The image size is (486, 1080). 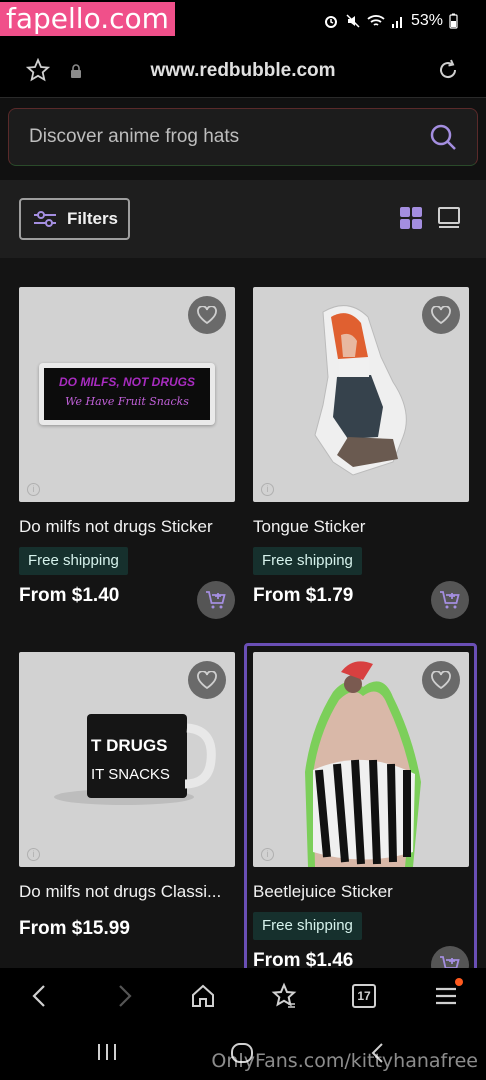 I want to click on reload-icon, so click(x=448, y=70).